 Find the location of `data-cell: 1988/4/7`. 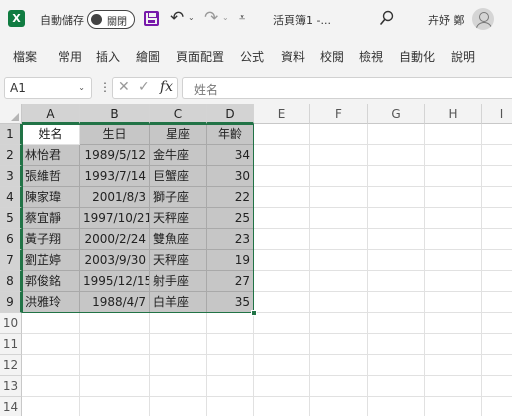

data-cell: 1988/4/7 is located at coordinates (115, 302).